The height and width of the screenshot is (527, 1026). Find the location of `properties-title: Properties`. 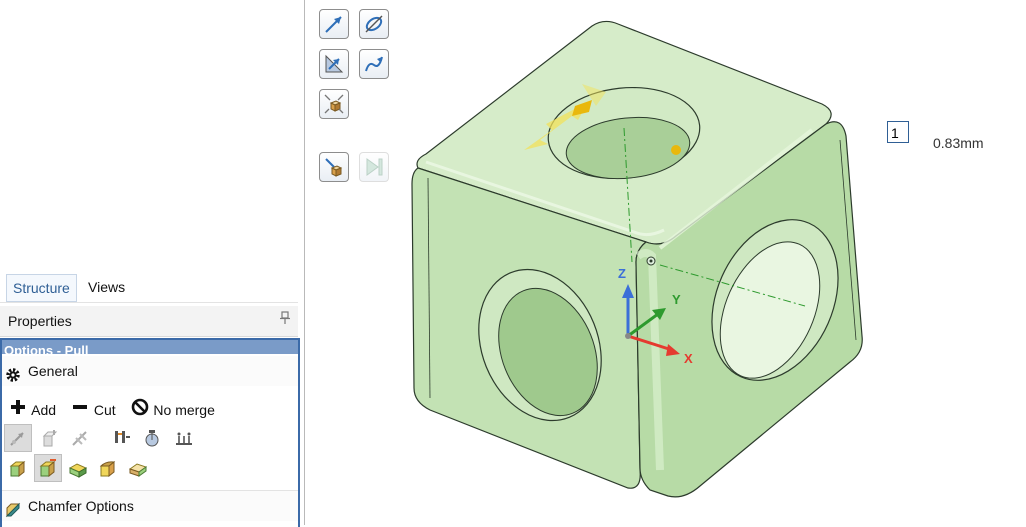

properties-title: Properties is located at coordinates (40, 321).